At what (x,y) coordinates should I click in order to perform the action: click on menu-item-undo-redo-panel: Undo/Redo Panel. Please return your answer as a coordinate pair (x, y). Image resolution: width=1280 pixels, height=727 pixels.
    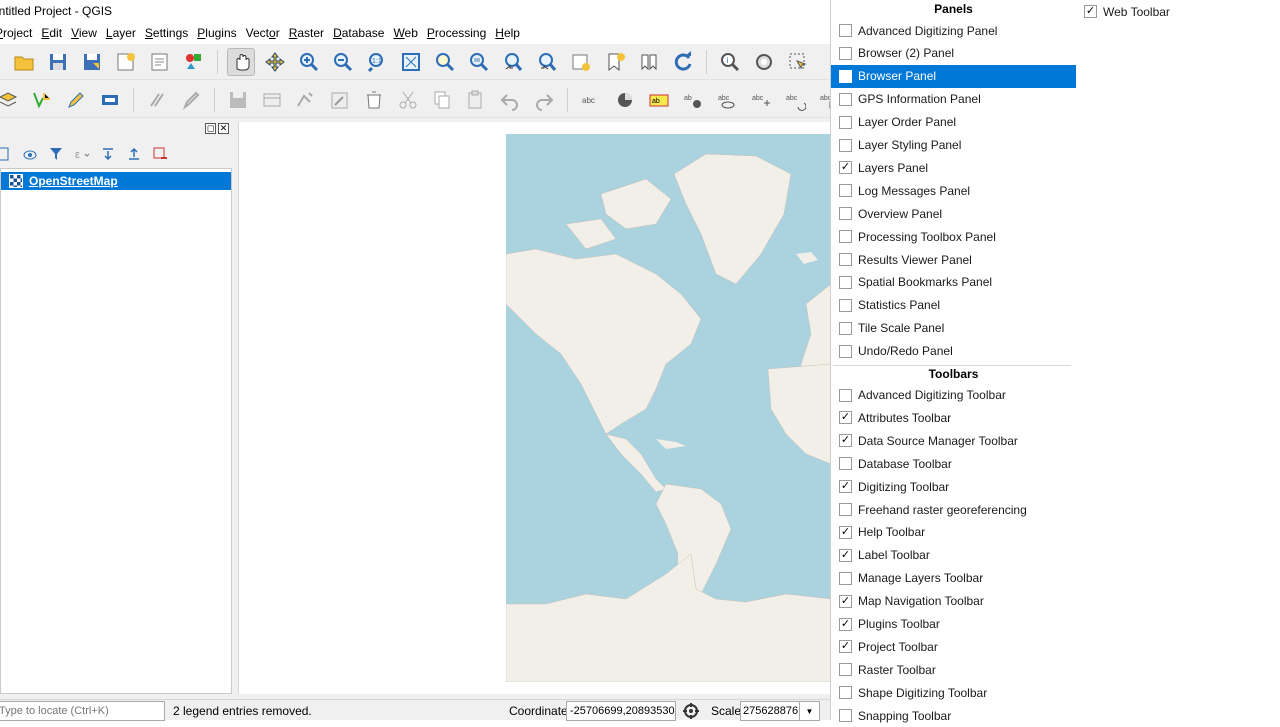
    Looking at the image, I should click on (953, 351).